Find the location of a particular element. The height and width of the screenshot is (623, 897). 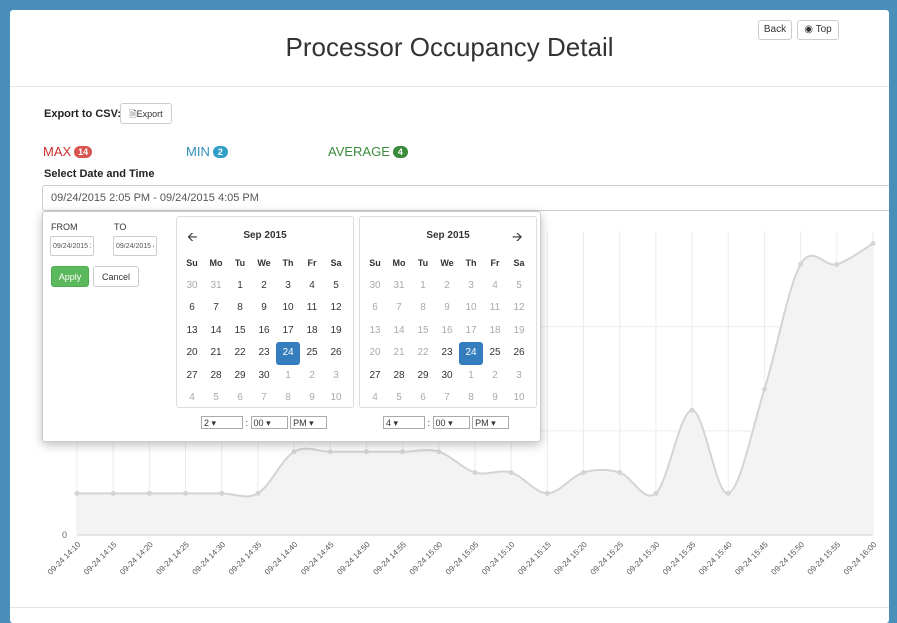

right-calendar-day-cell: 13 is located at coordinates (375, 331).